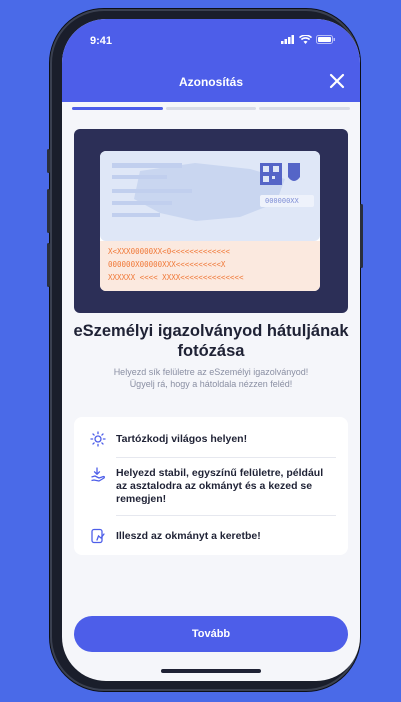 This screenshot has width=401, height=702. I want to click on tip-text: Illeszd az okmányt a keretbe!, so click(188, 536).